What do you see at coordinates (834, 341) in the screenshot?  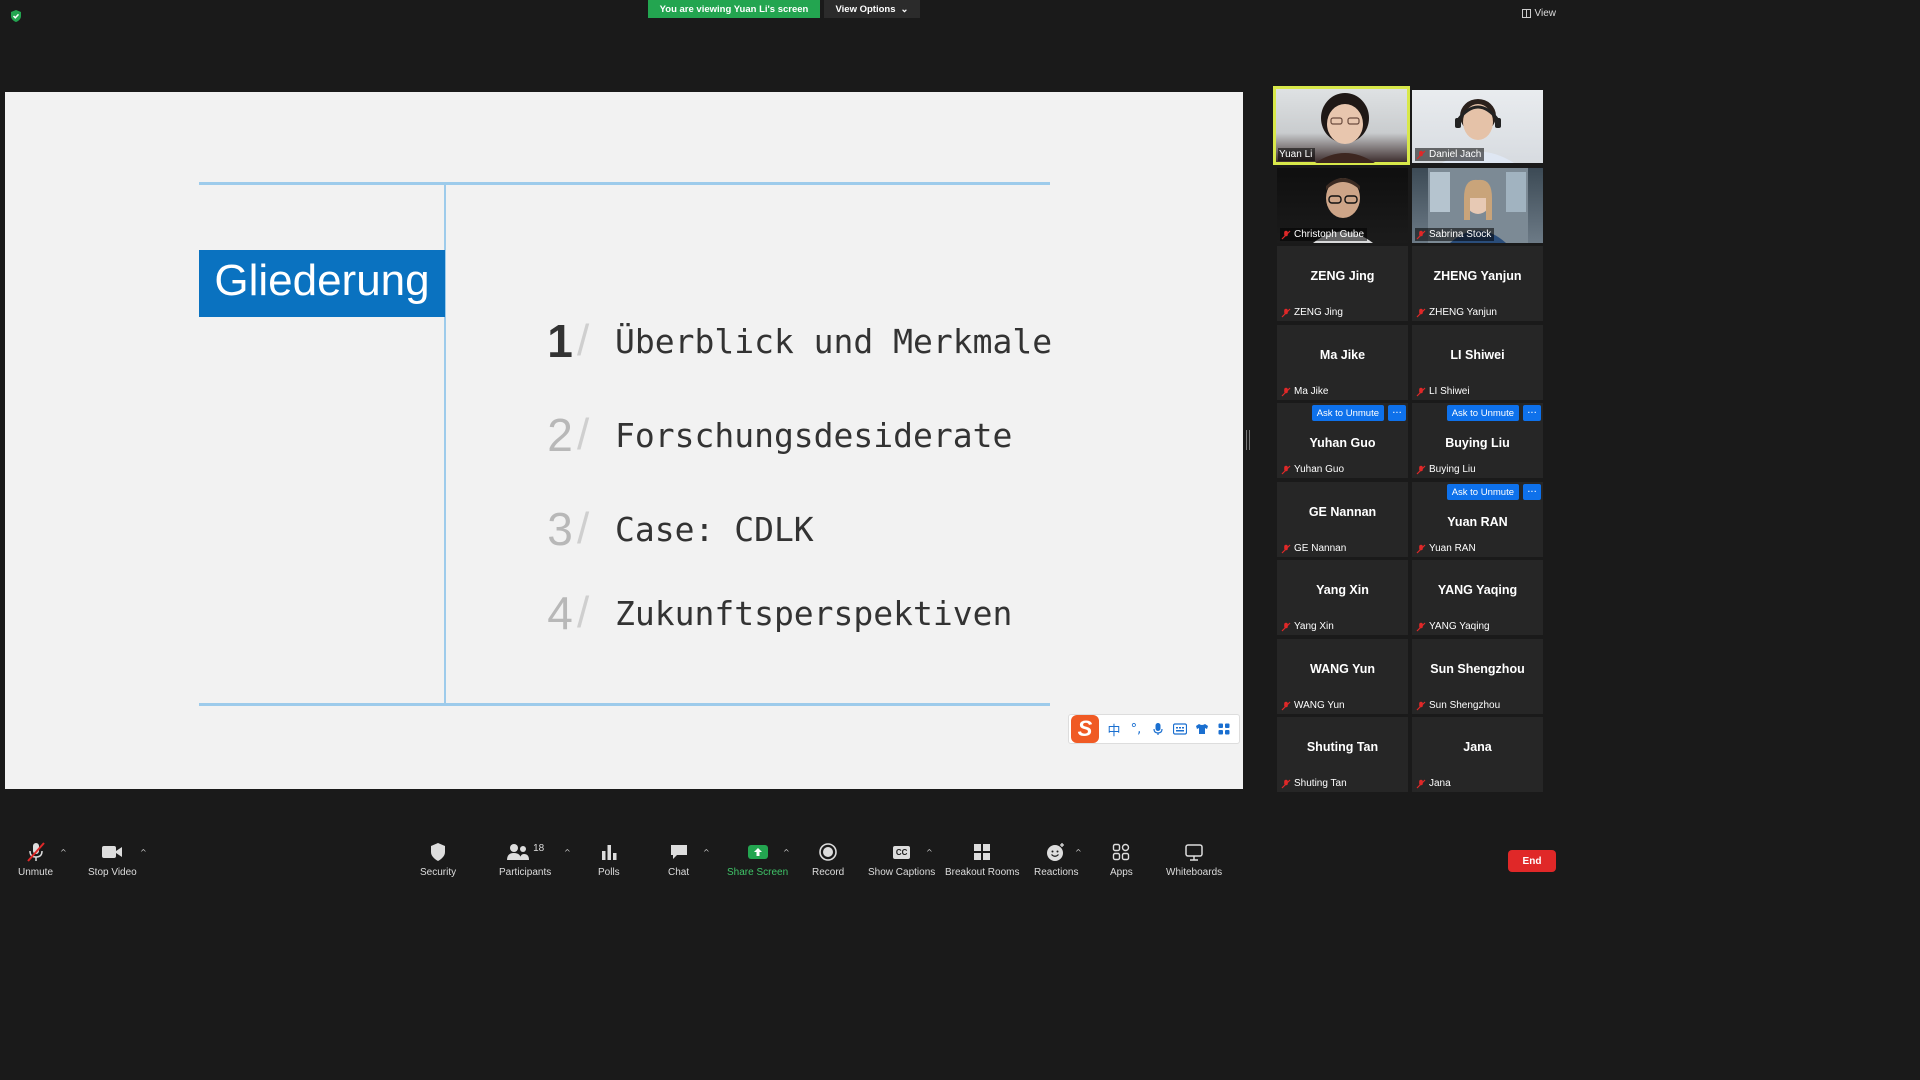 I see `toc-text: Überblick und Merkmale` at bounding box center [834, 341].